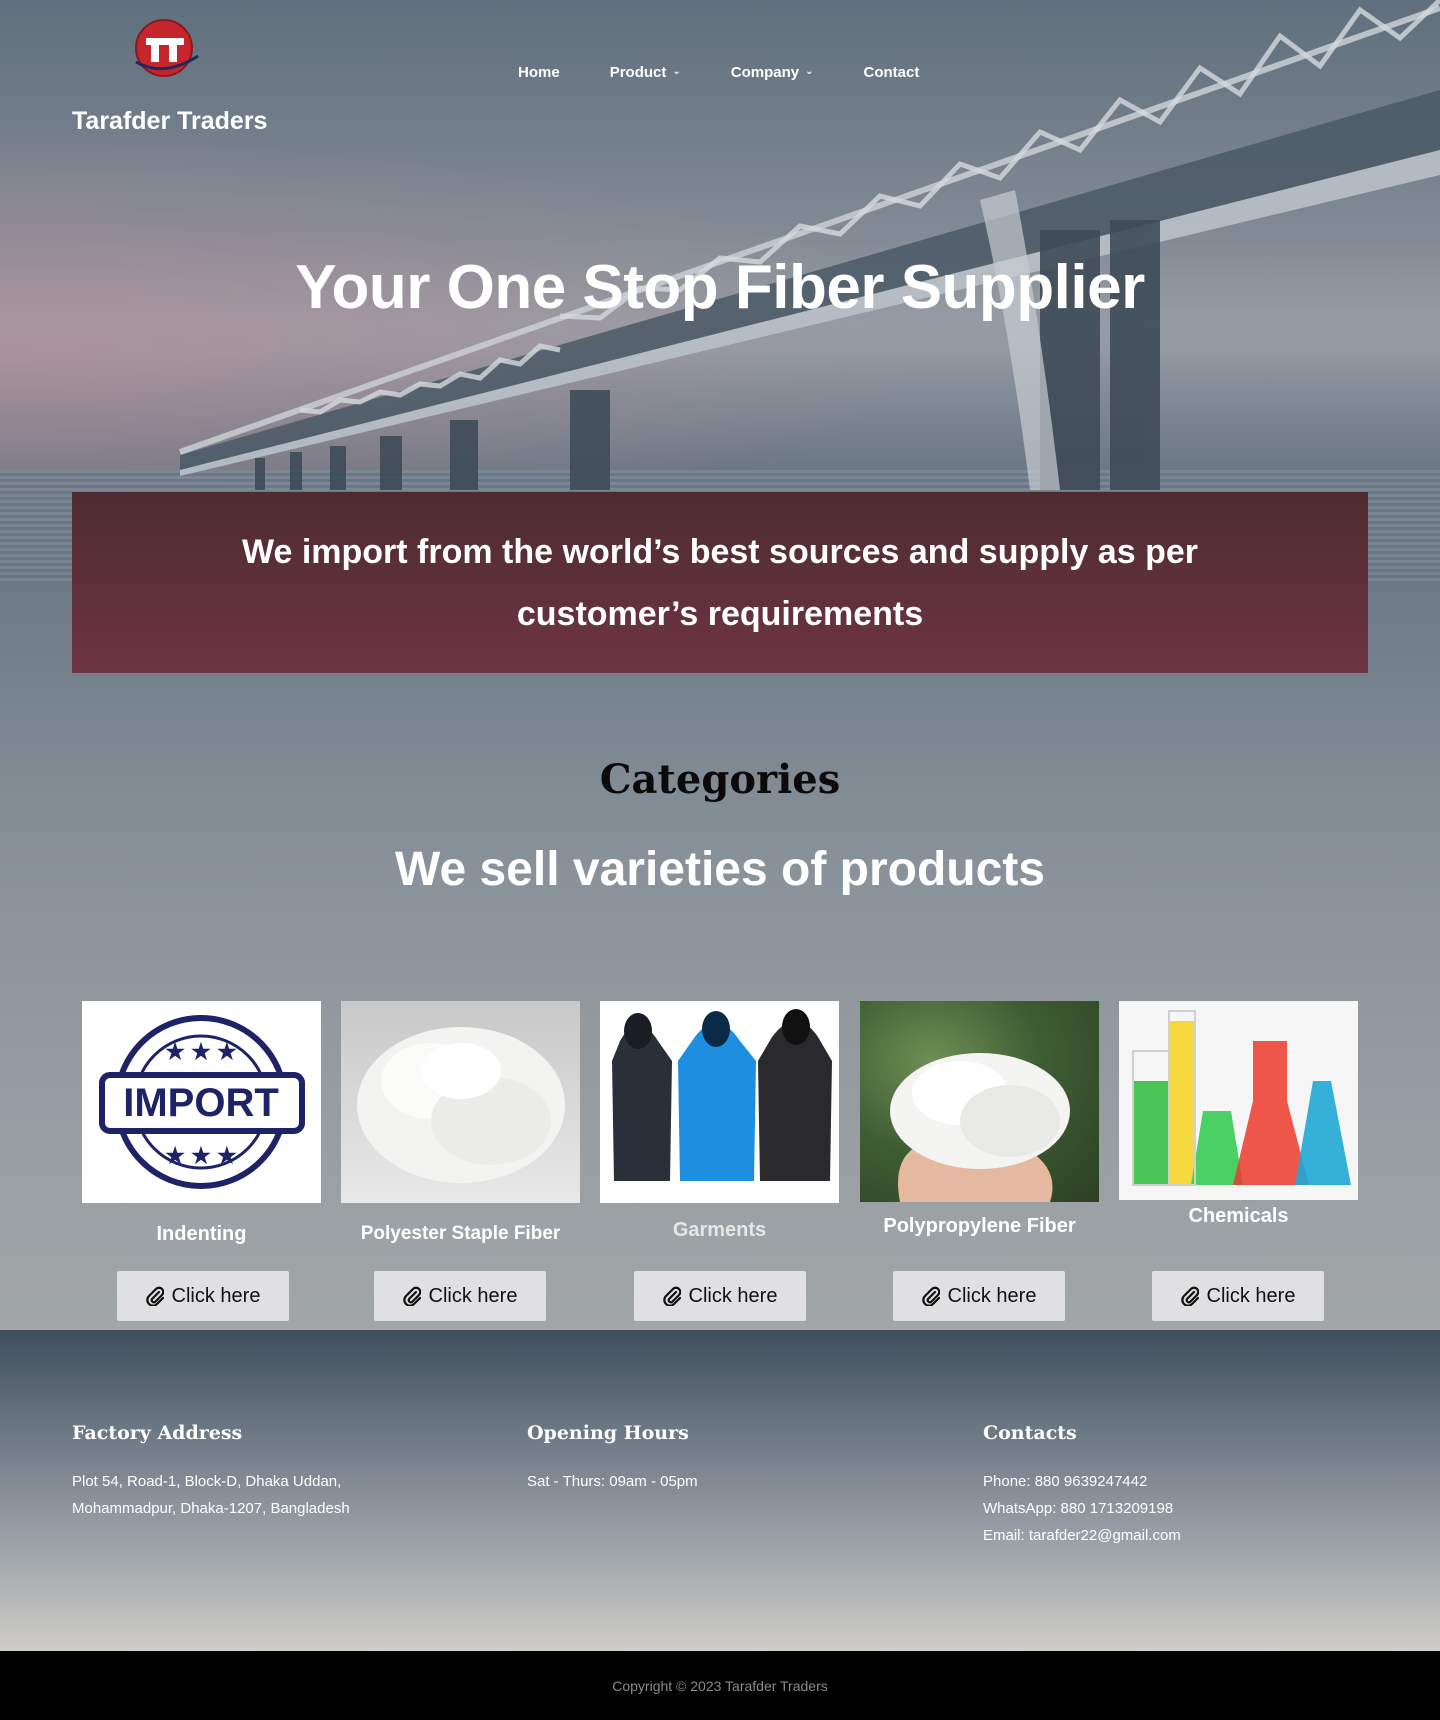 The width and height of the screenshot is (1440, 1720). I want to click on polypropylene-fiber-image, so click(979, 1101).